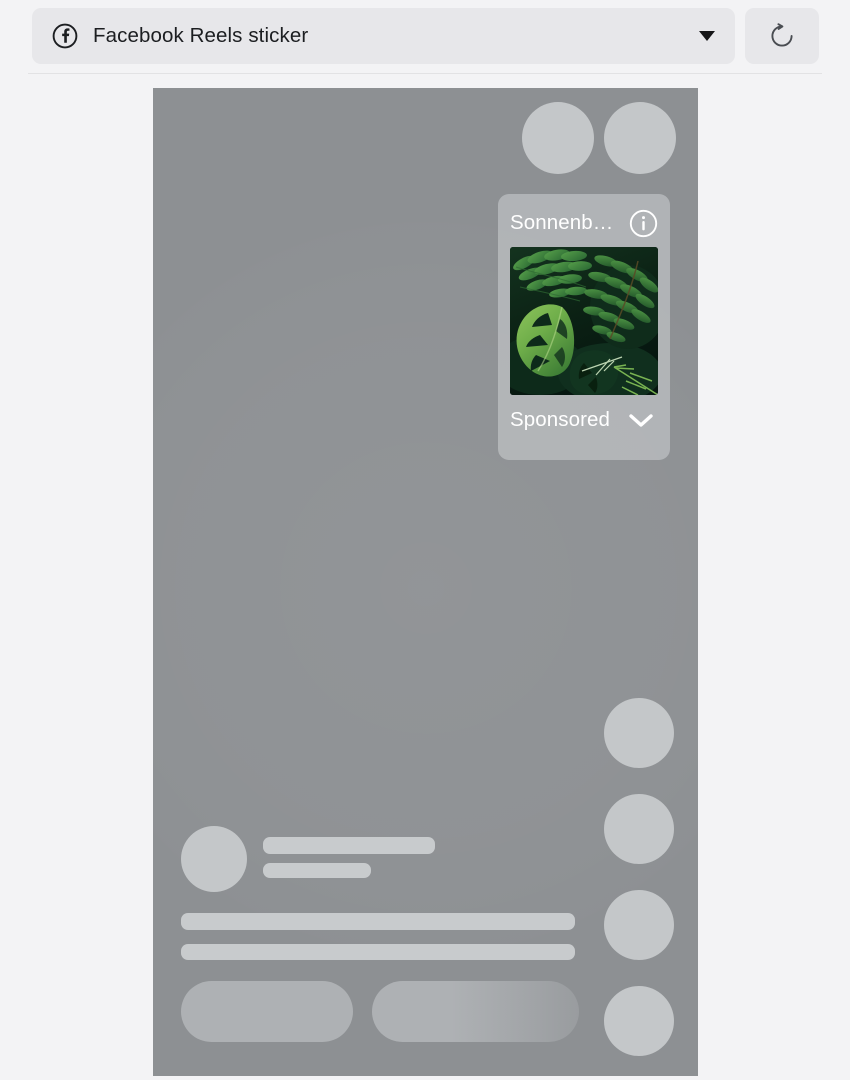 The image size is (850, 1080). What do you see at coordinates (201, 35) in the screenshot?
I see `surface-select-label: Facebook Reels sticker` at bounding box center [201, 35].